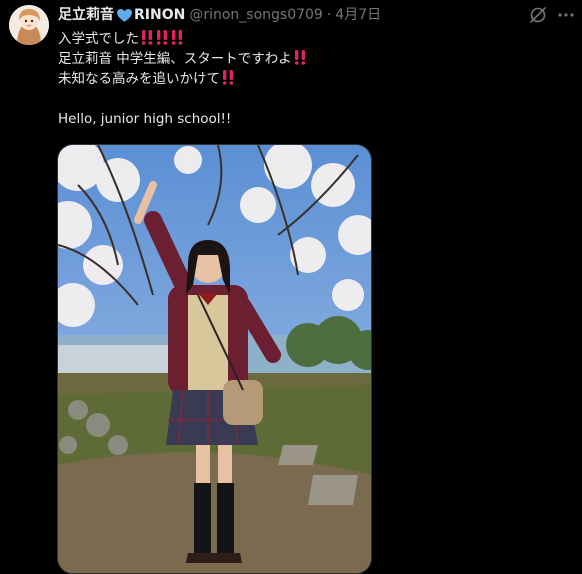 The image size is (582, 574). I want to click on post-header: 足立莉音 RINON @rinon_songs0709 · 4月7日, so click(219, 15).